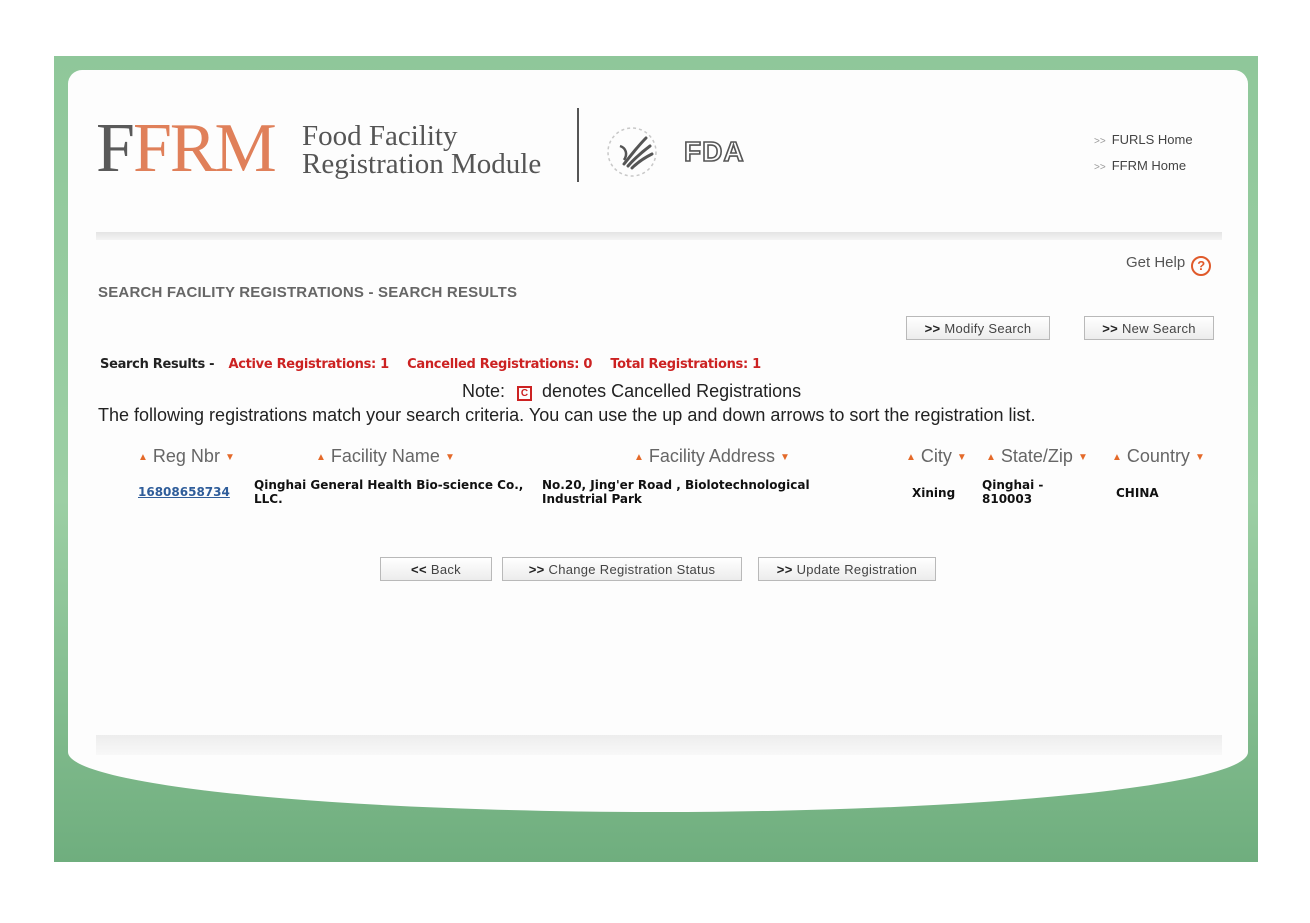 The height and width of the screenshot is (923, 1310). Describe the element at coordinates (632, 391) in the screenshot. I see `cancelled-note: Note: Cdenotes Cancelled Registrations` at that location.